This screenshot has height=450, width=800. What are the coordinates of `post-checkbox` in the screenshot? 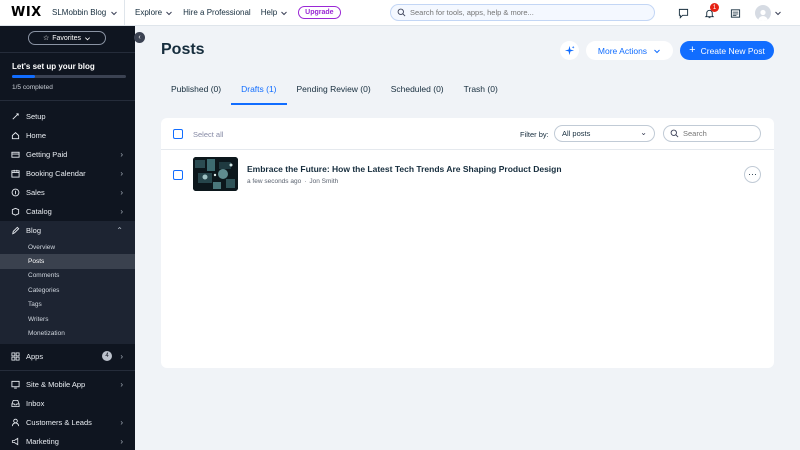 It's located at (178, 175).